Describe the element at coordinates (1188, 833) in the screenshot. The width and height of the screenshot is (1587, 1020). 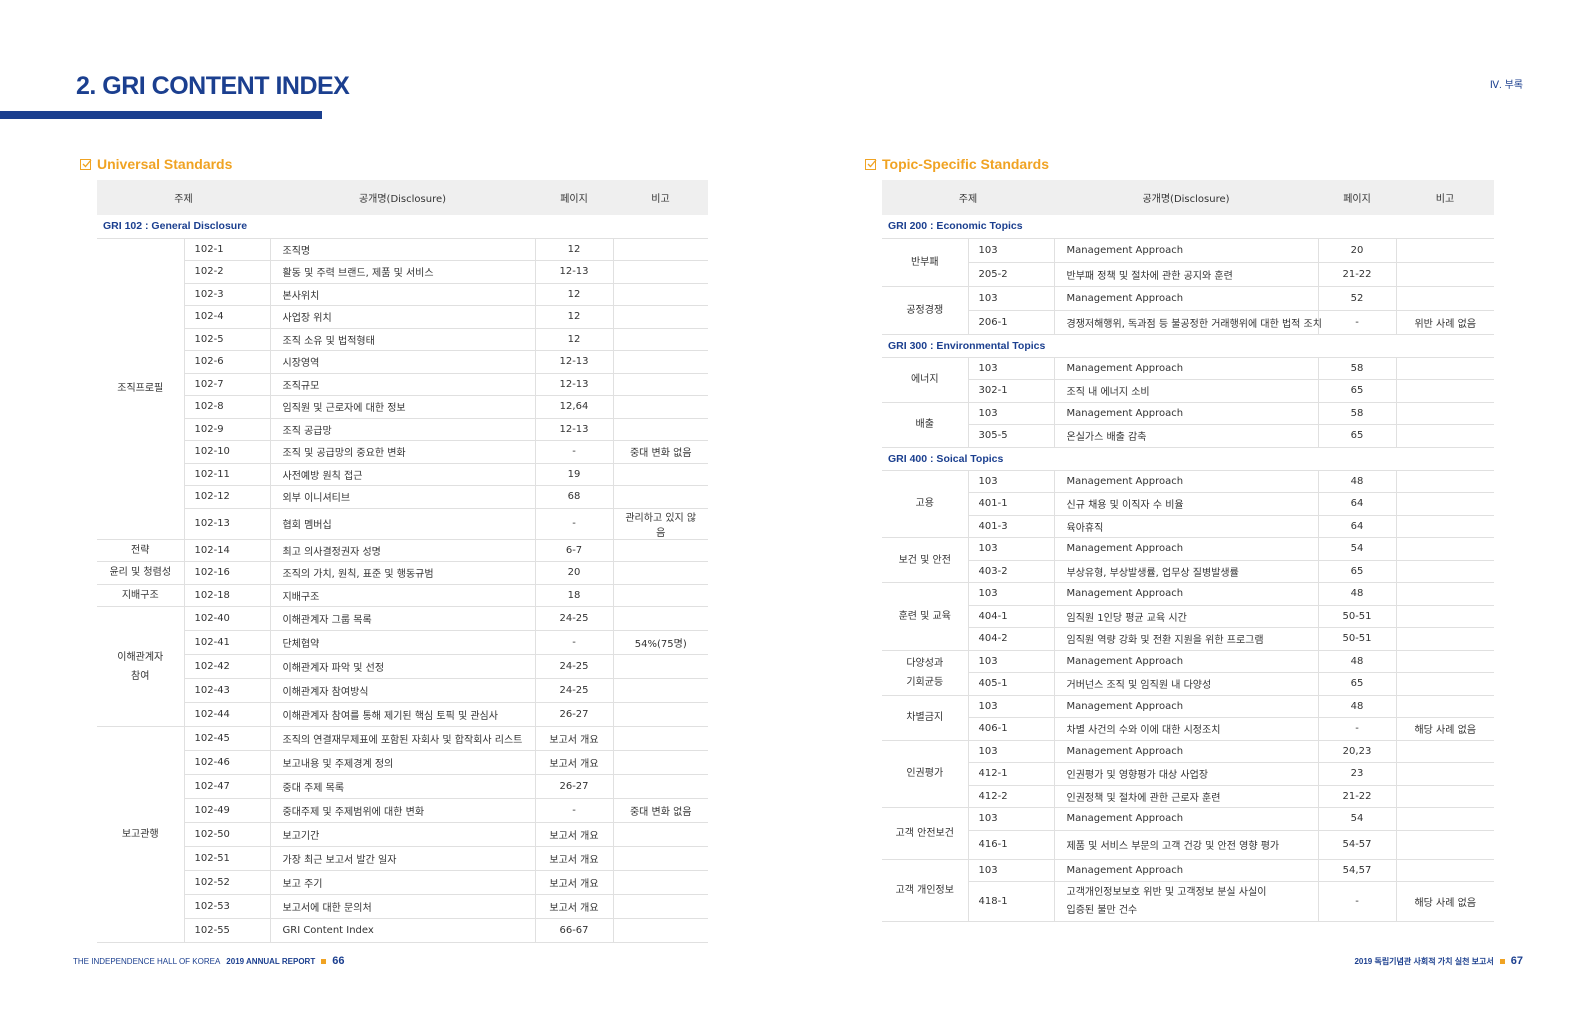
I see `table-row: 고객 안전보건 103 Management Approach 54` at that location.